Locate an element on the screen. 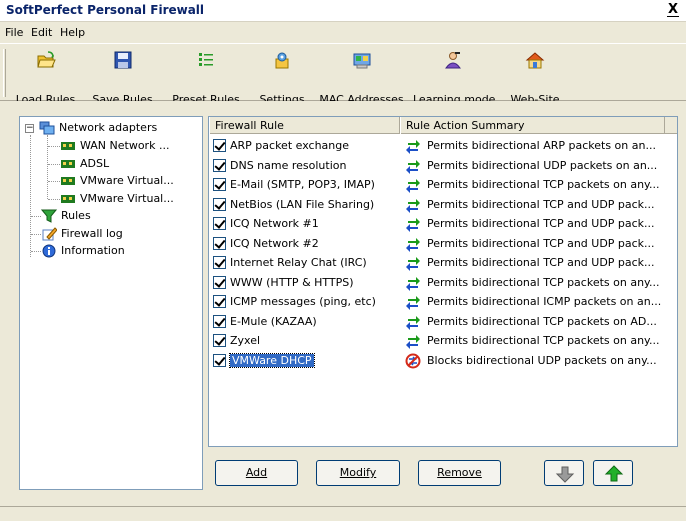 This screenshot has height=521, width=686. rule-name: ARP packet exchange is located at coordinates (289, 145).